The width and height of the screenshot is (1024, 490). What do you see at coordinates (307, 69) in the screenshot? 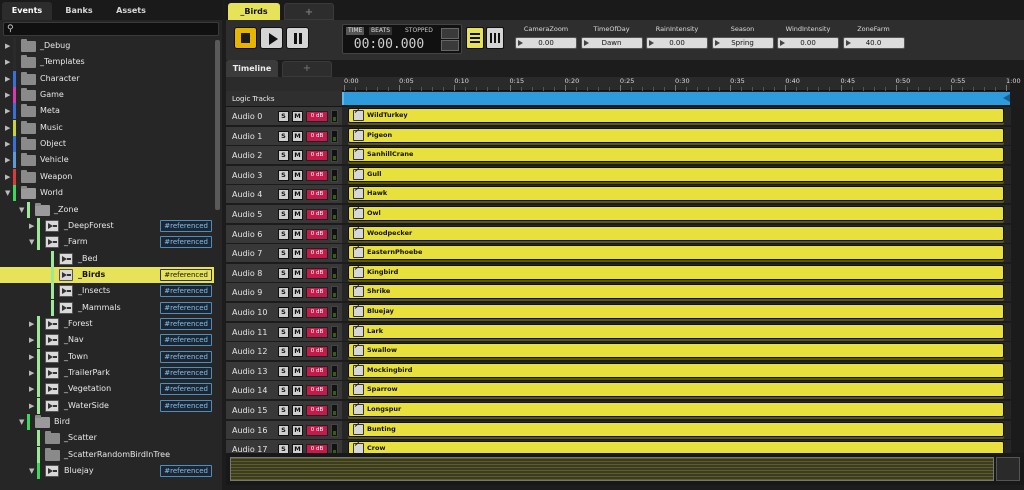
I see `add-parameter-tab-button: +` at bounding box center [307, 69].